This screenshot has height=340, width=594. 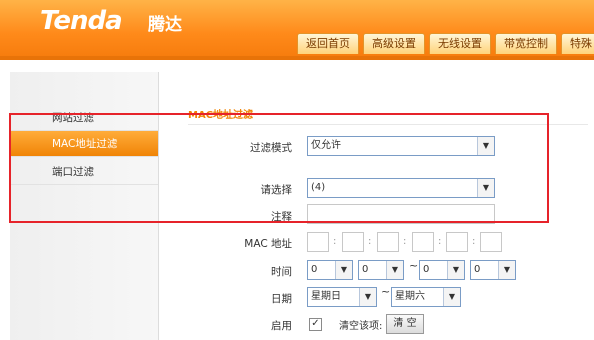 What do you see at coordinates (442, 270) in the screenshot?
I see `time-end-hour-select: 0 ▼` at bounding box center [442, 270].